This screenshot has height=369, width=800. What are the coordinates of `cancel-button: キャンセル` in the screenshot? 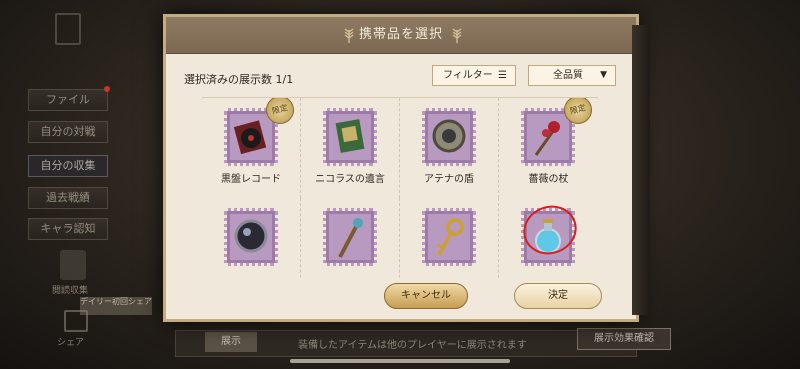 It's located at (426, 296).